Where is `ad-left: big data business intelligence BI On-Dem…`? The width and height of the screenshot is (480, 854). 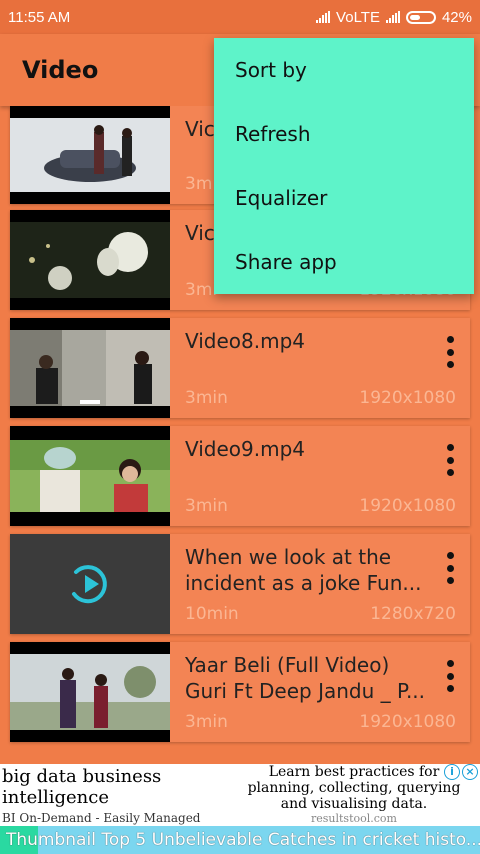
ad-left: big data business intelligence BI On-Dem… is located at coordinates (116, 795).